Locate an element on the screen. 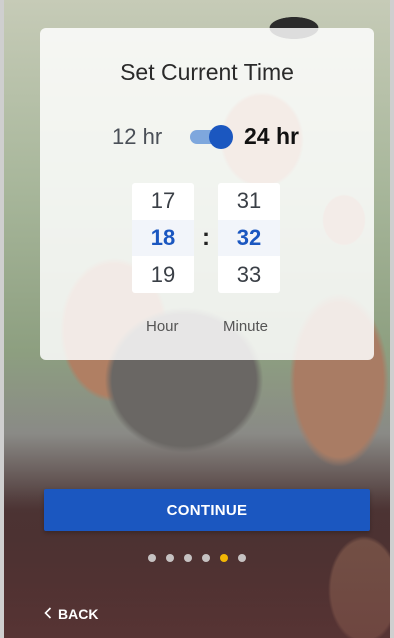  minute-option-selected: 32 is located at coordinates (249, 238).